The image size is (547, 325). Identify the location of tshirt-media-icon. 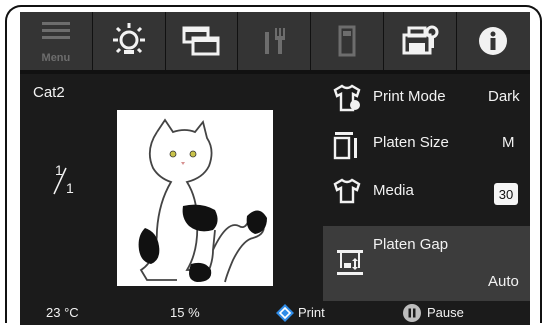
(347, 191).